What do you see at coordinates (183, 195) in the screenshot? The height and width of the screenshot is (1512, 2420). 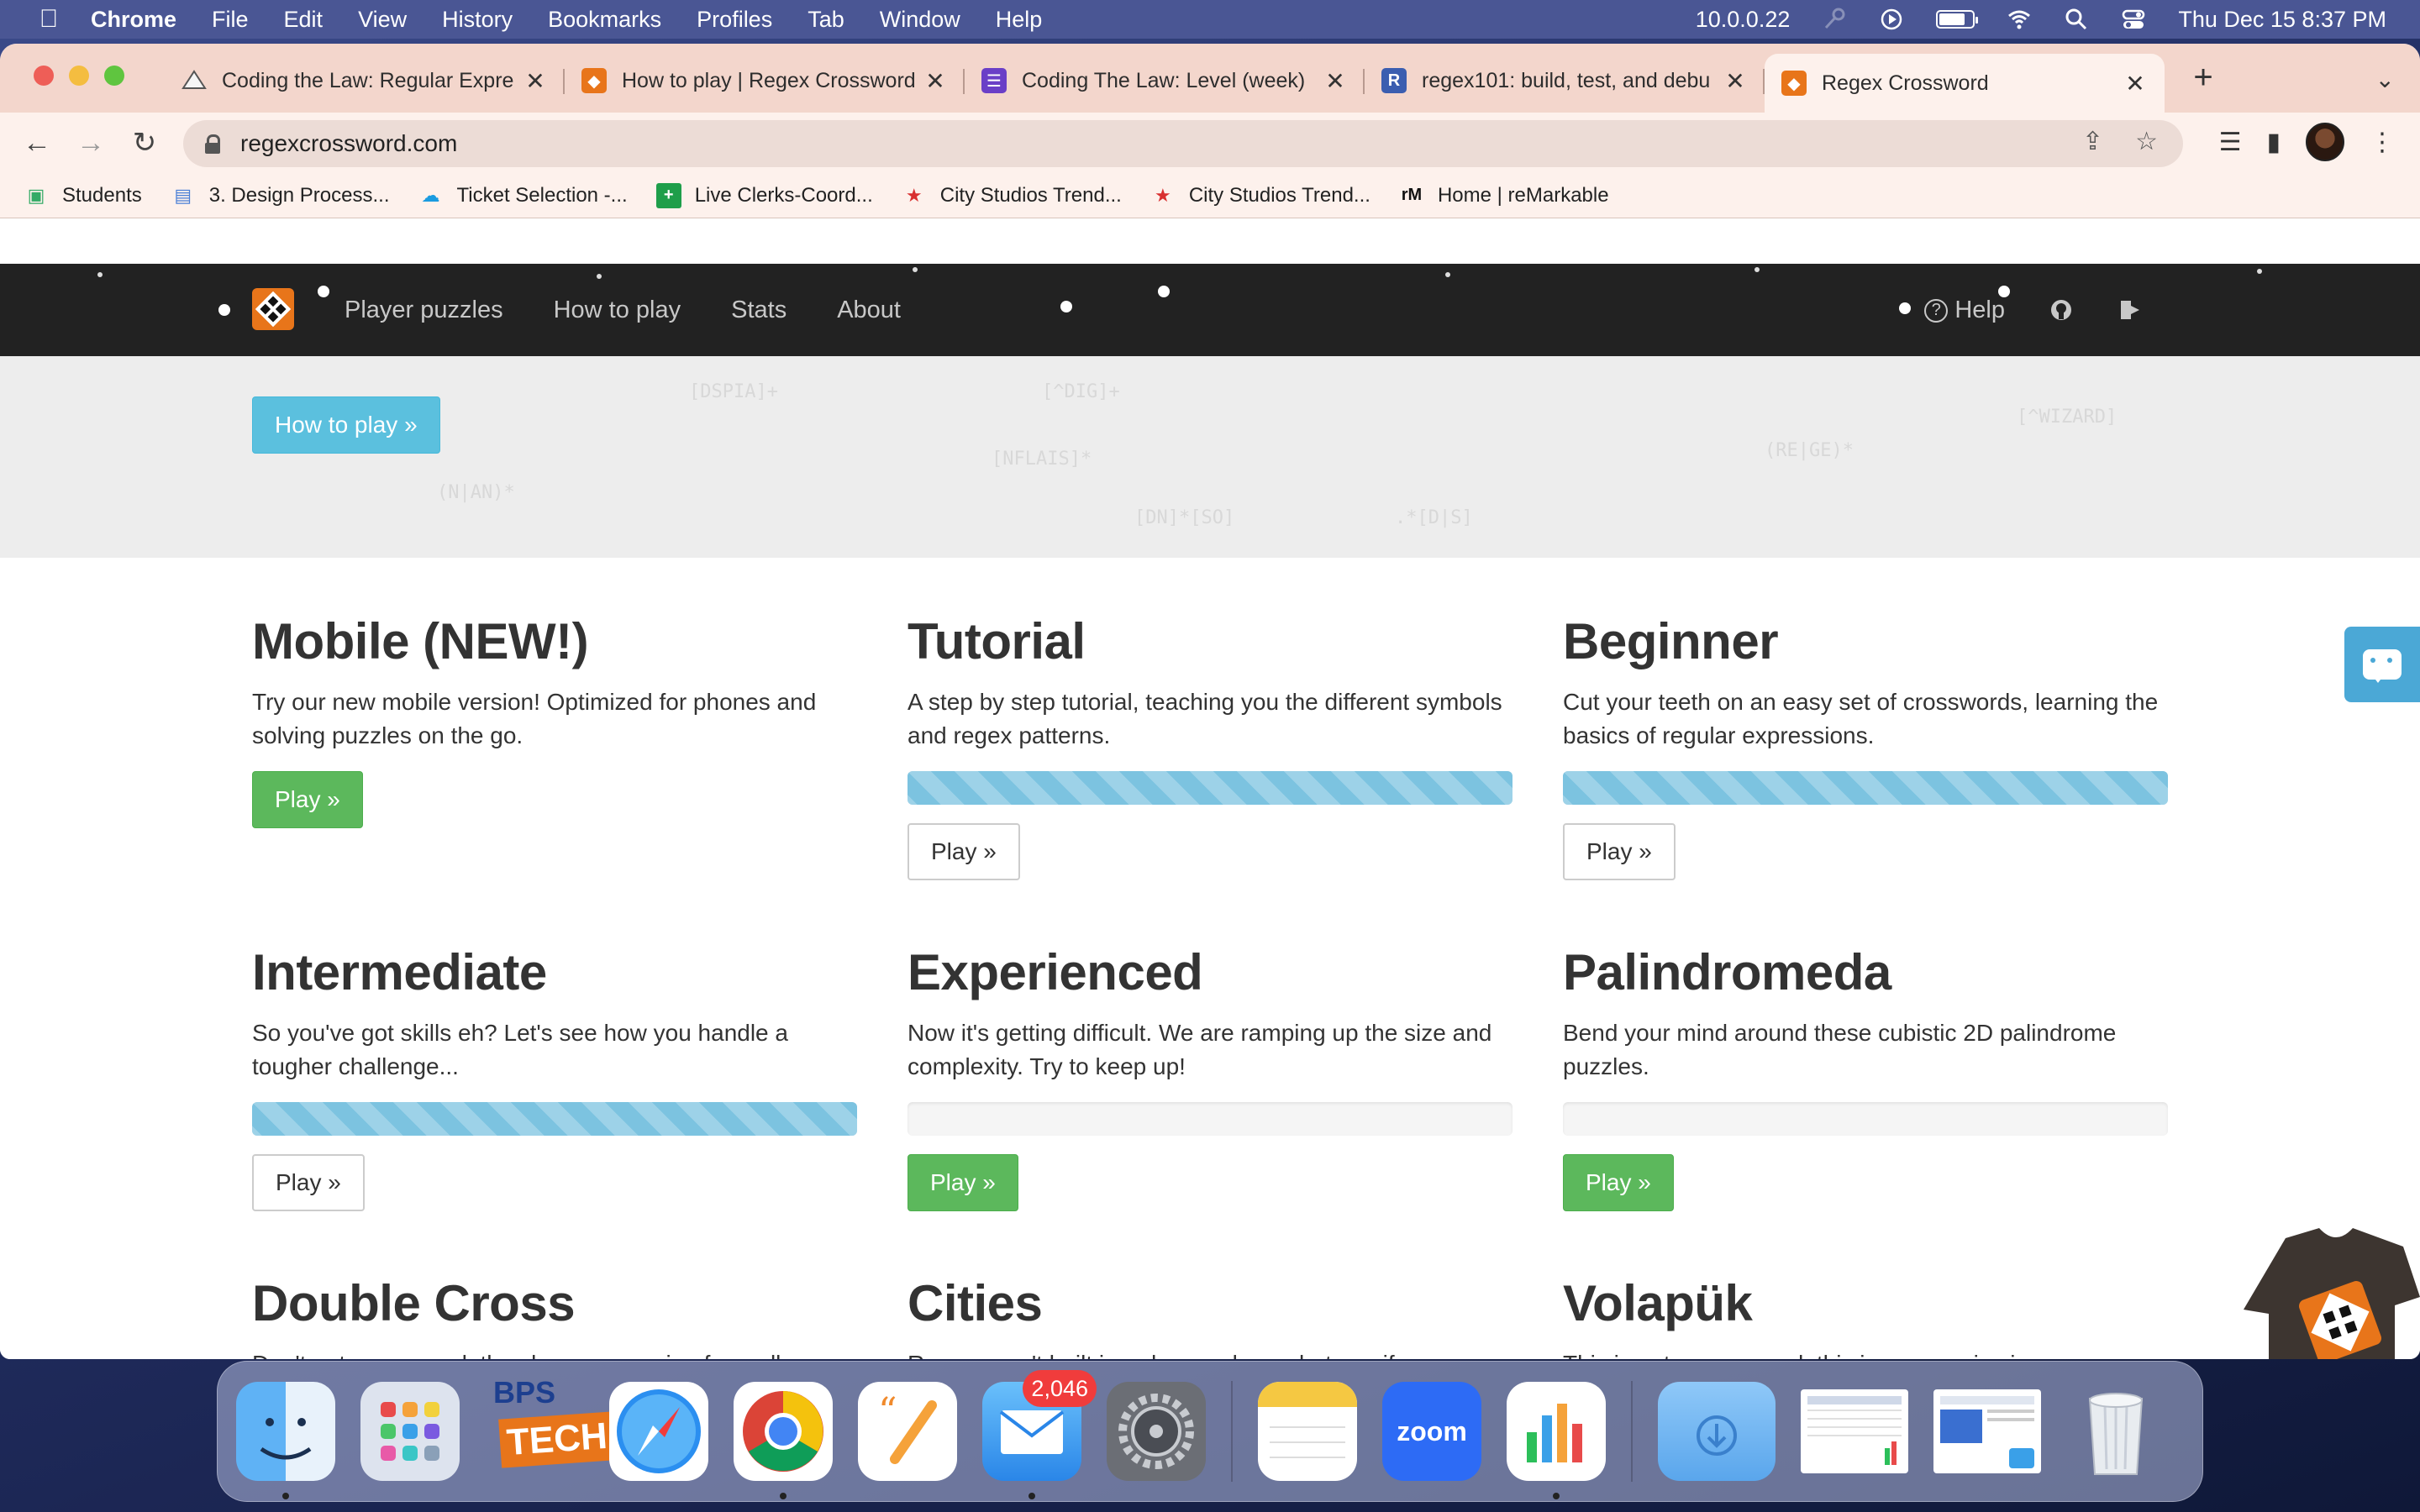 I see `doc-icon: ▤` at bounding box center [183, 195].